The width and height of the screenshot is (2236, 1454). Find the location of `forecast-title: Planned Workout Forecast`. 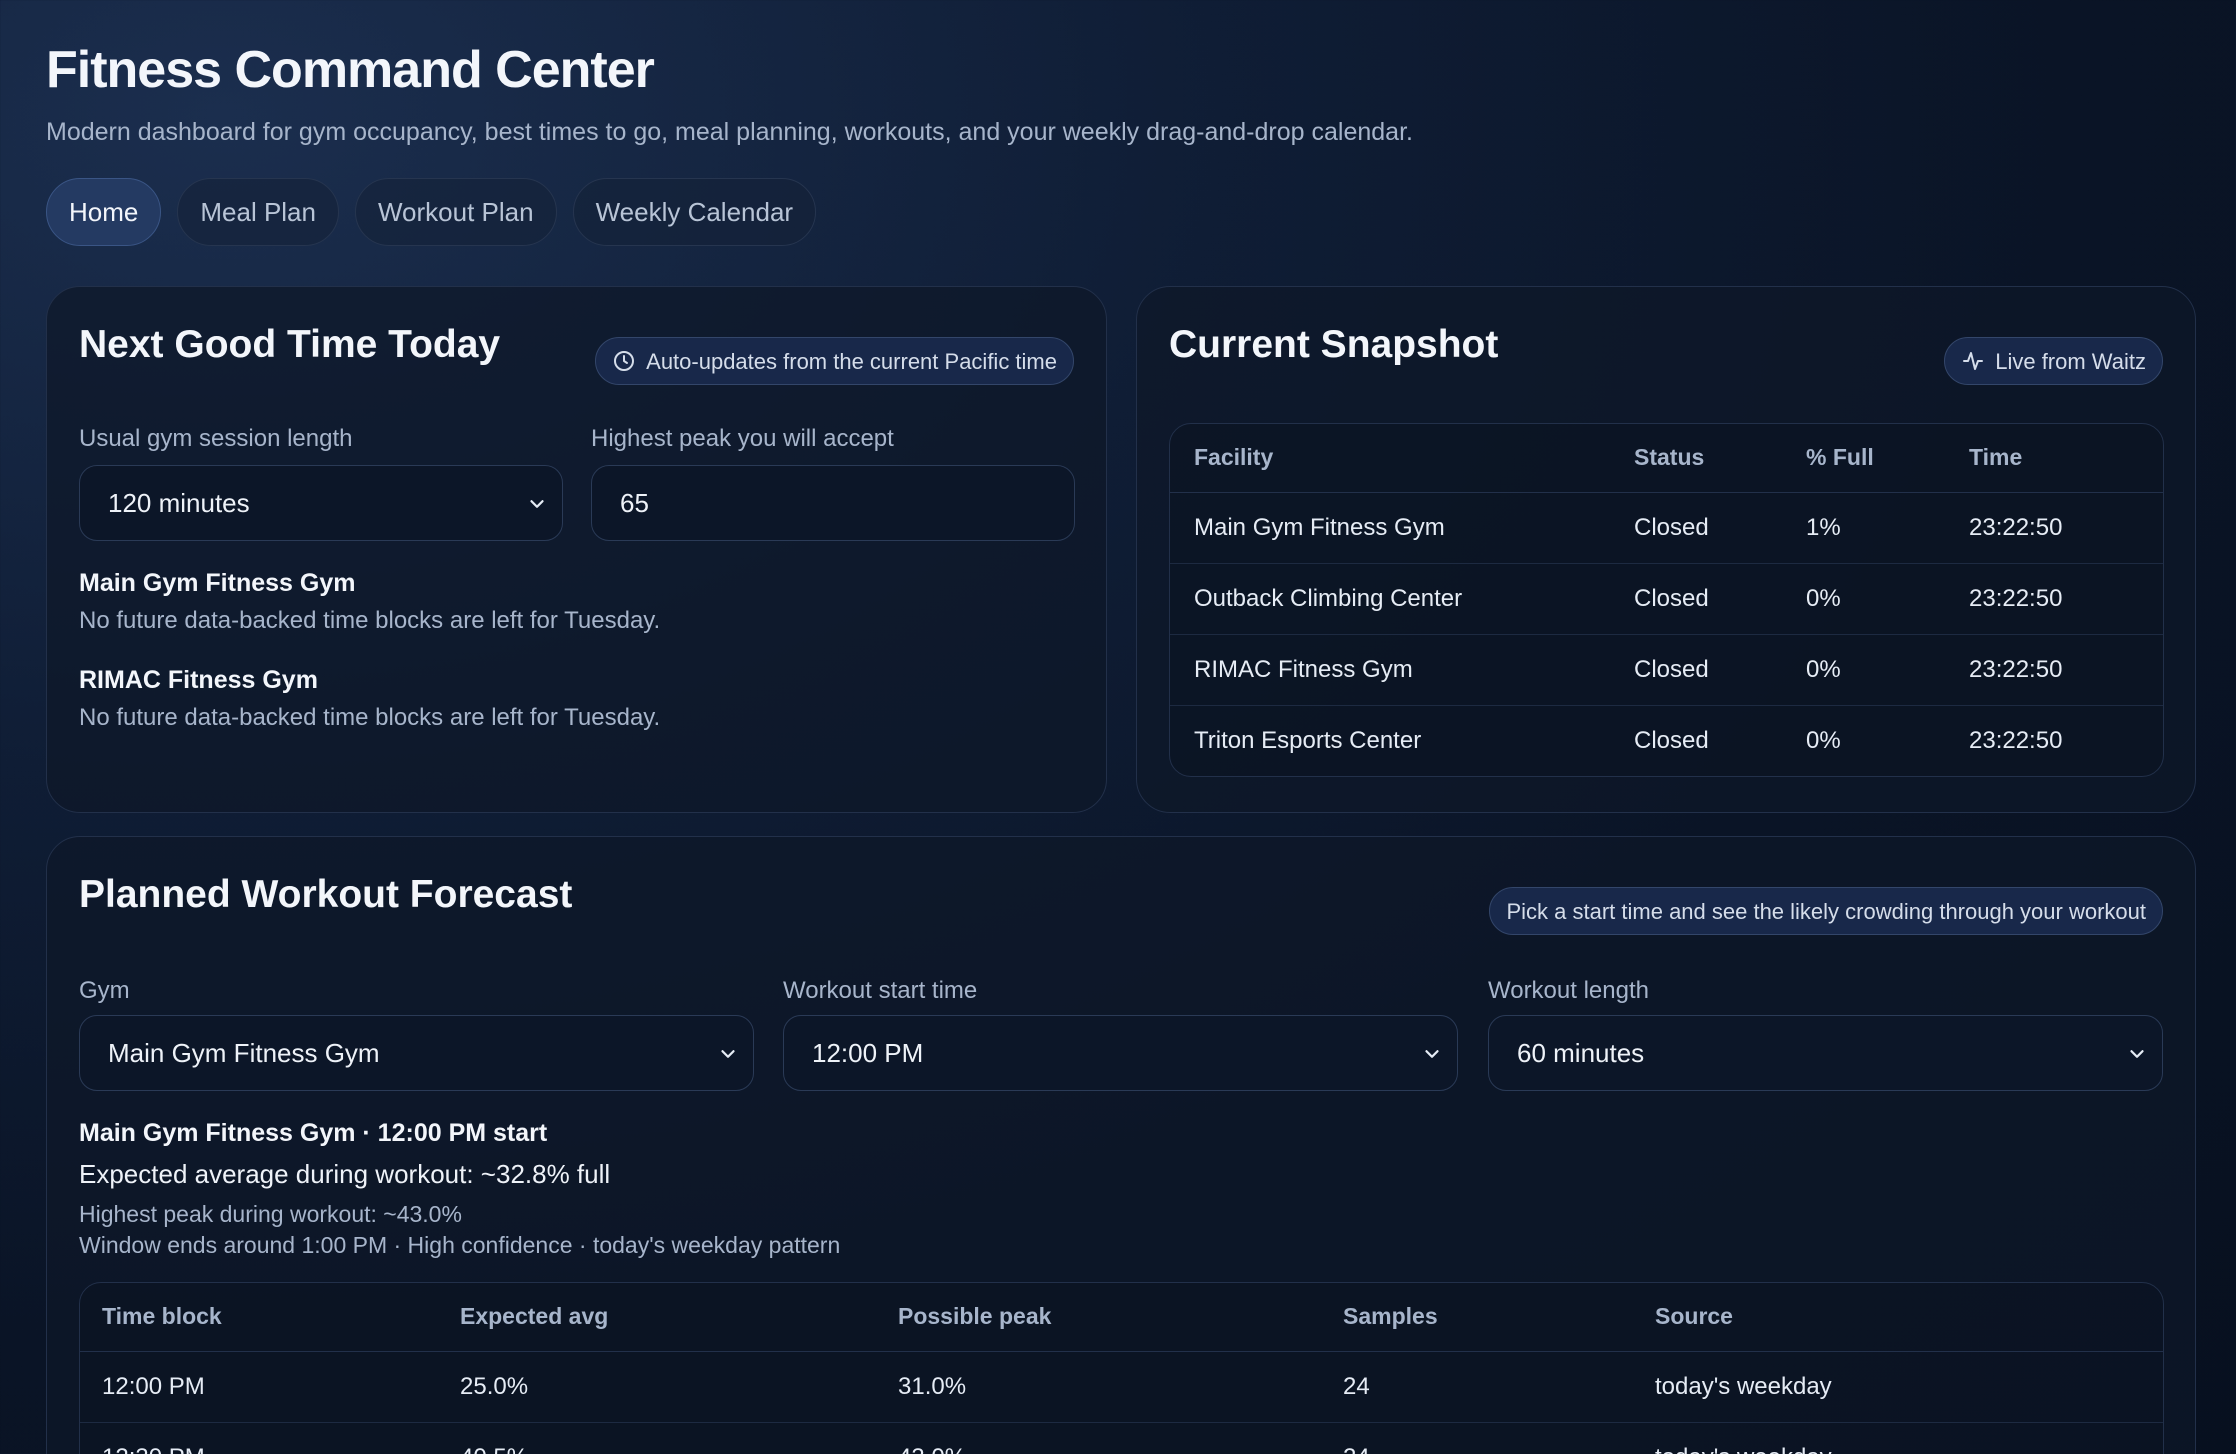

forecast-title: Planned Workout Forecast is located at coordinates (326, 894).